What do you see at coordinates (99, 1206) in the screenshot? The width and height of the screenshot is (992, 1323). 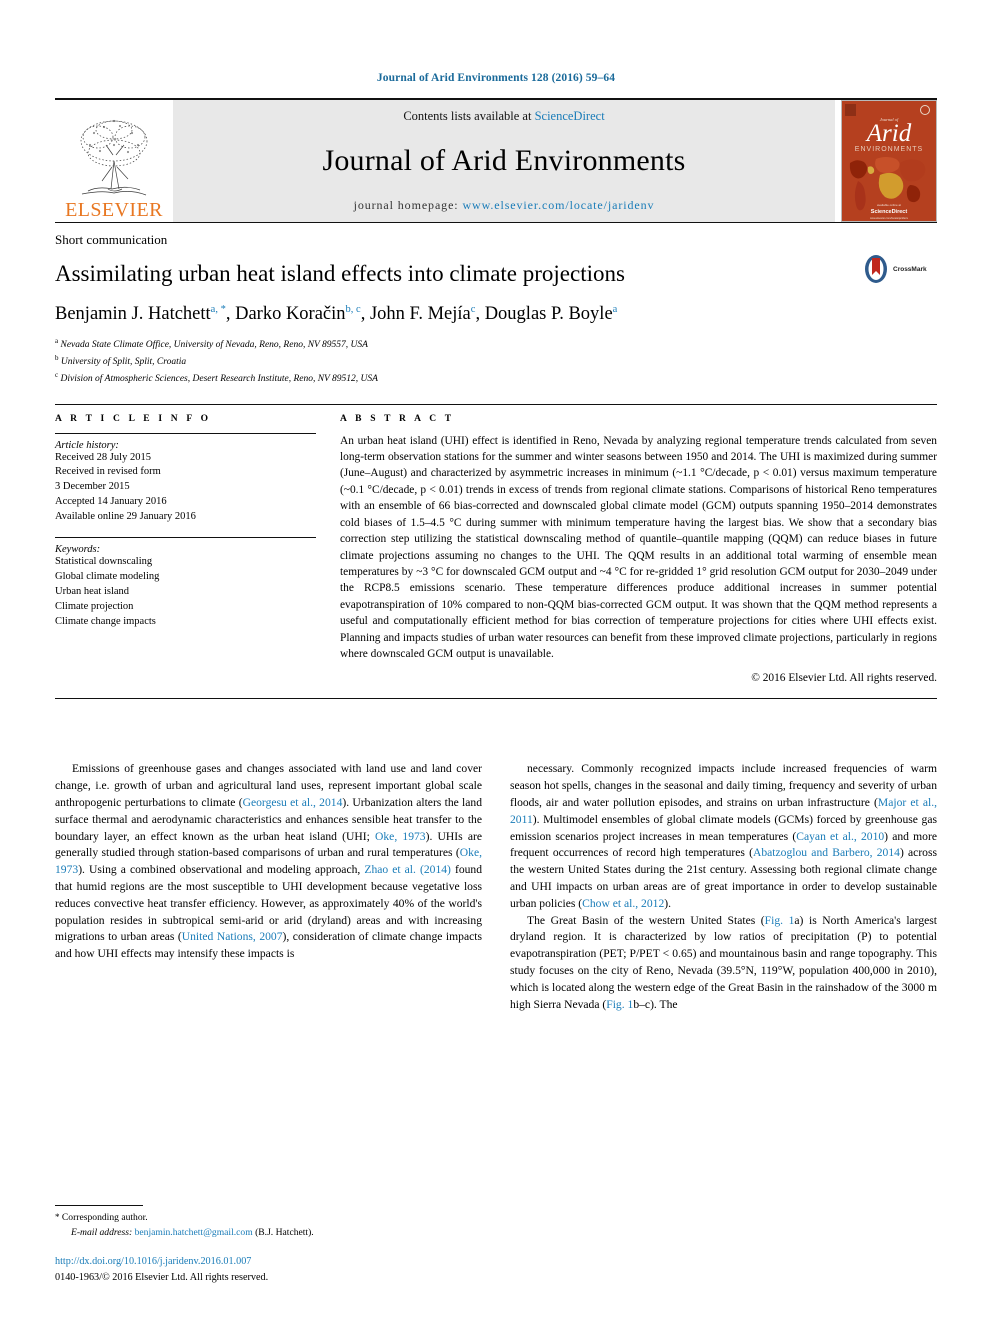 I see `footnote-rule` at bounding box center [99, 1206].